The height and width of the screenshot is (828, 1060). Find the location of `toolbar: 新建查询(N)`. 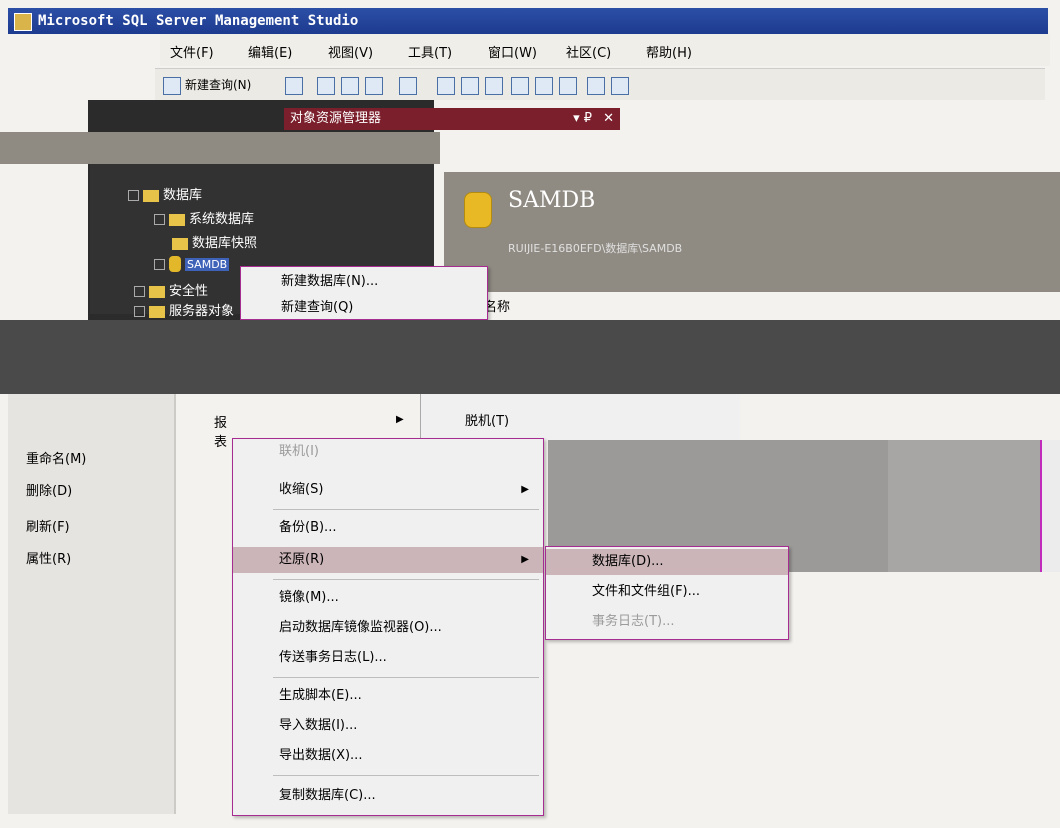

toolbar: 新建查询(N) is located at coordinates (600, 84).